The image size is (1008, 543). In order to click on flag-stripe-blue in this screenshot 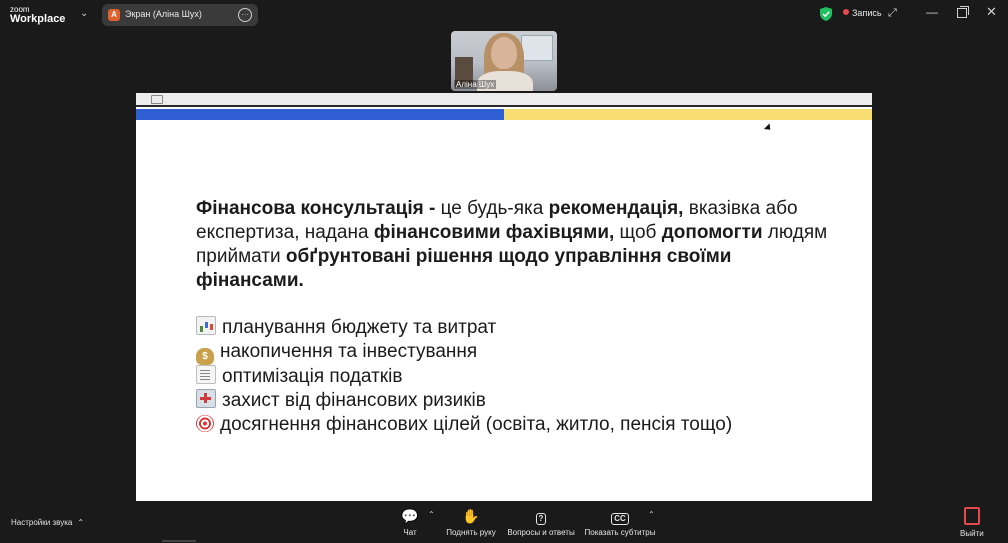, I will do `click(320, 114)`.